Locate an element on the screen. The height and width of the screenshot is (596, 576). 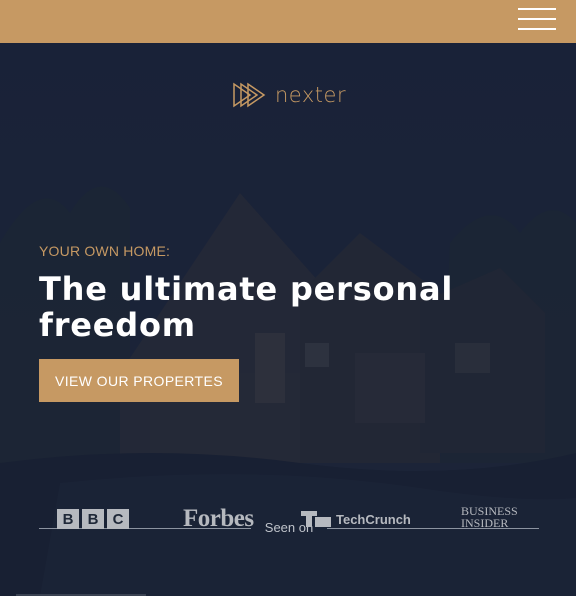
hero-eyebrow: YOUR OWN HOME: is located at coordinates (105, 251).